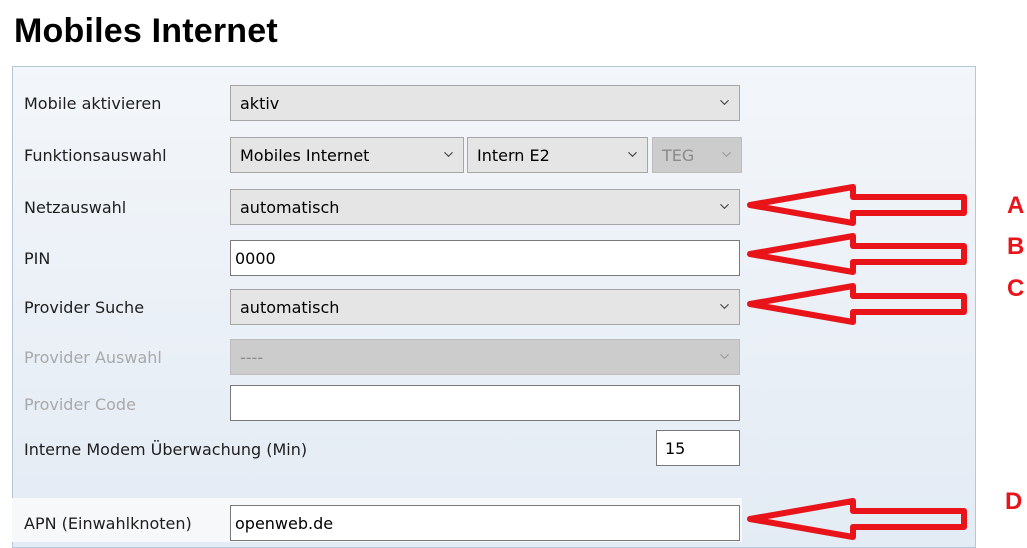 The height and width of the screenshot is (548, 1027). I want to click on provider-suche-select: automatisch, so click(485, 307).